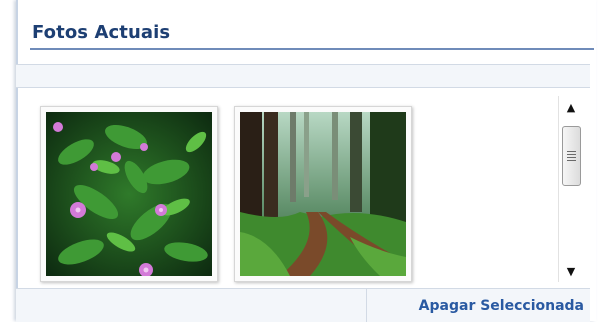  I want to click on delete-selected-link: Apagar Seleccionada, so click(501, 306).